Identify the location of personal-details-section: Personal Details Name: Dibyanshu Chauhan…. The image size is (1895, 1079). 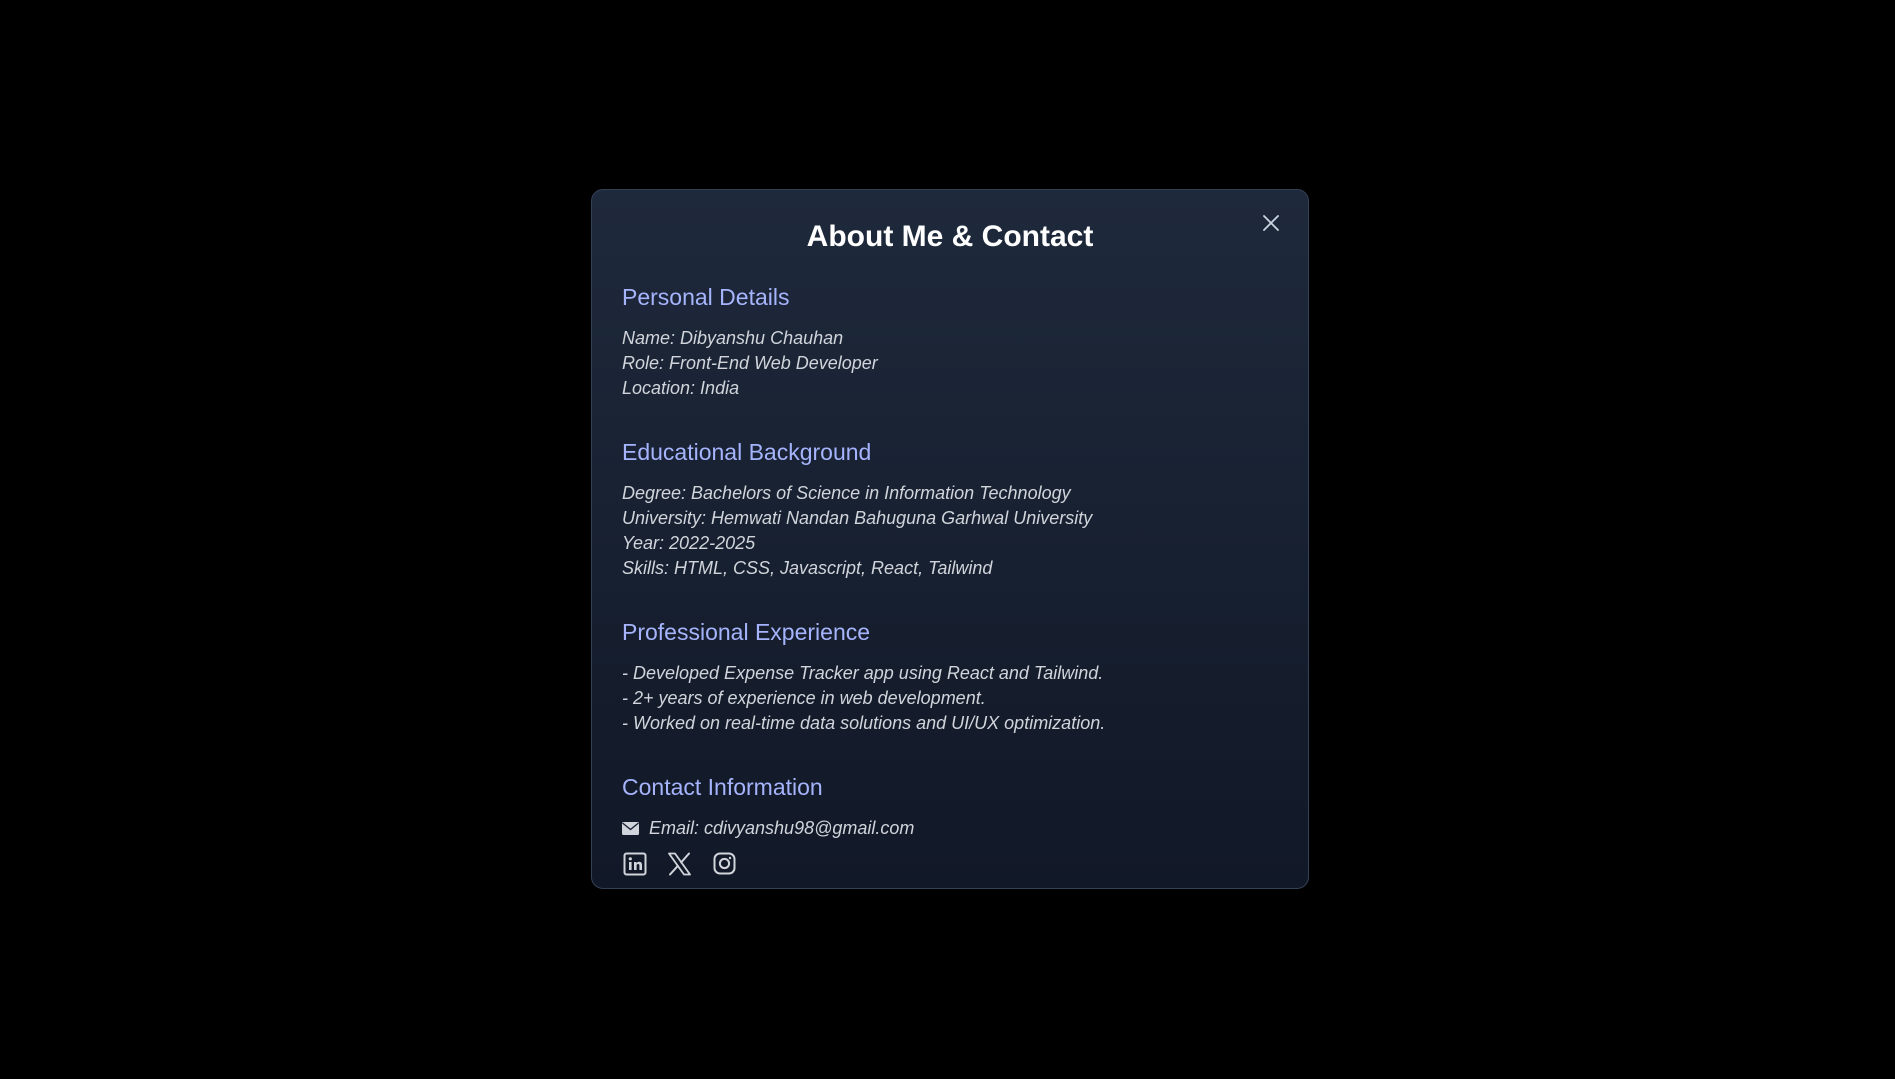
(950, 341).